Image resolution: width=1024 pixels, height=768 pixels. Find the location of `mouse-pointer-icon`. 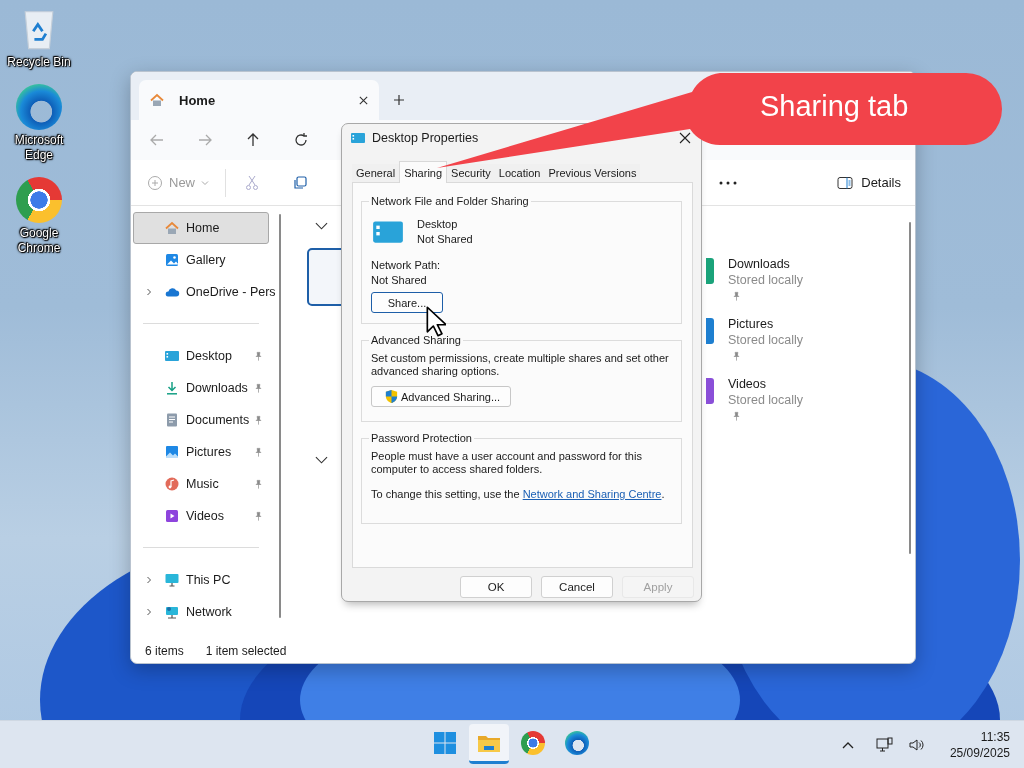

mouse-pointer-icon is located at coordinates (436, 321).